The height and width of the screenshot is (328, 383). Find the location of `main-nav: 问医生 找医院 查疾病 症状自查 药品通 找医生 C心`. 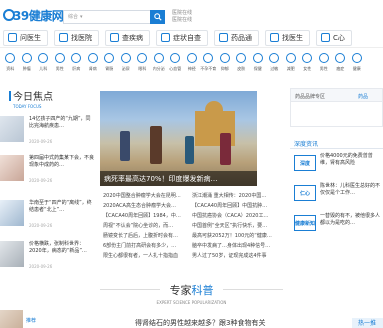

main-nav: 问医生 找医院 查疾病 症状自查 药品通 找医生 C心 is located at coordinates (191, 38).